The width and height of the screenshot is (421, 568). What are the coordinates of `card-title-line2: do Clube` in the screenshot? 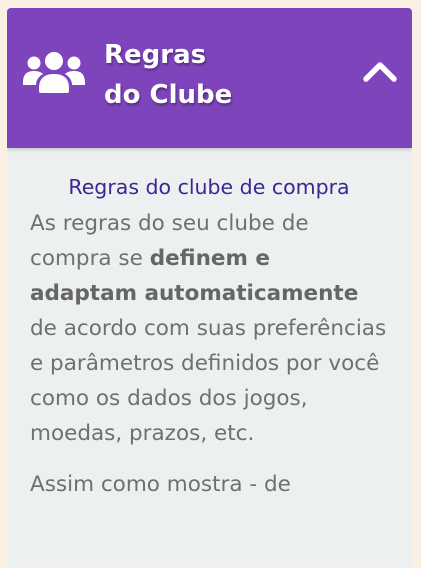 It's located at (168, 95).